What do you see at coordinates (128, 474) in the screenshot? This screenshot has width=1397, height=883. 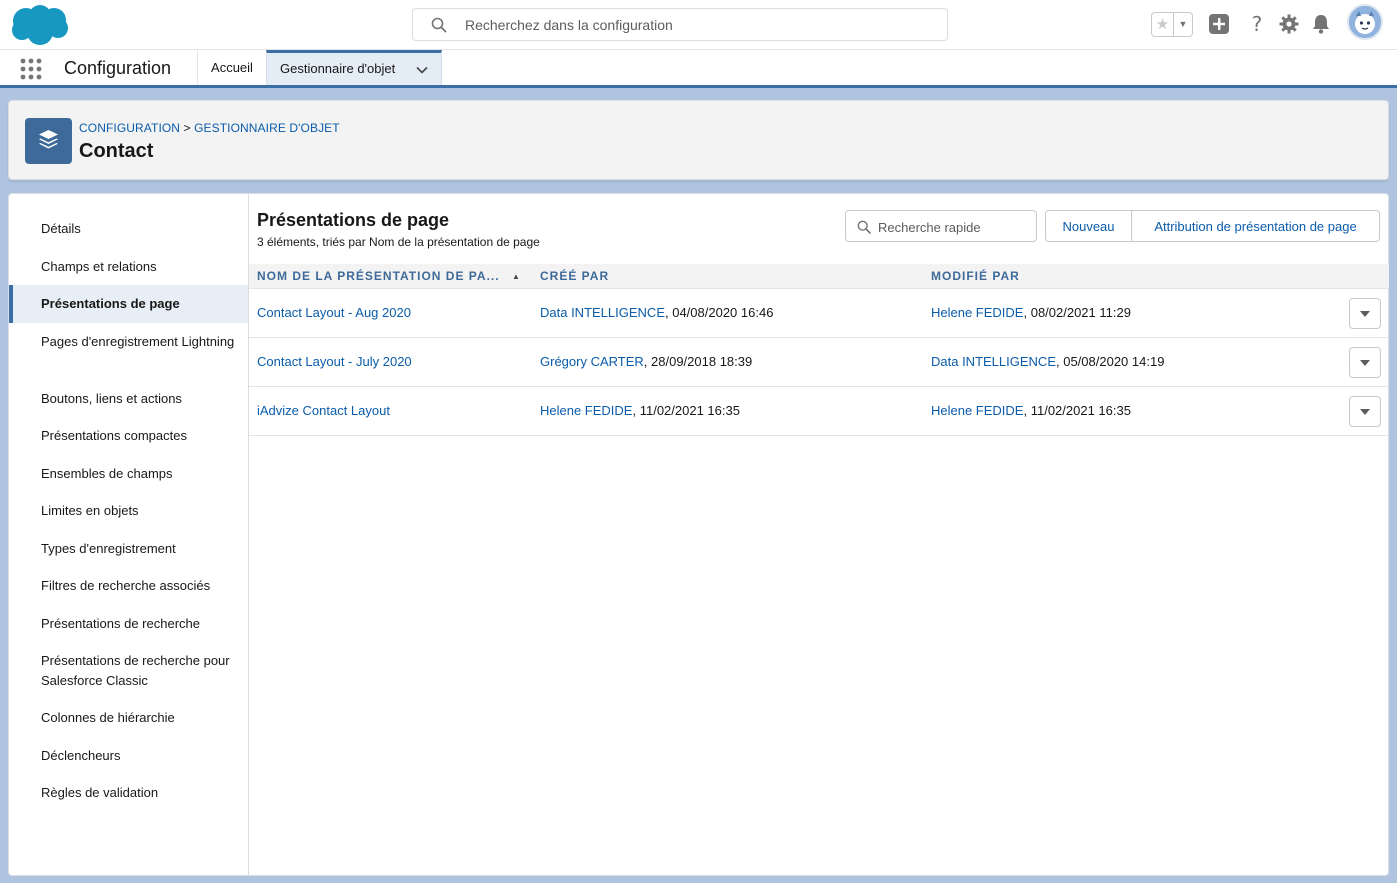 I see `sidebar-item-field-sets: Ensembles de champs` at bounding box center [128, 474].